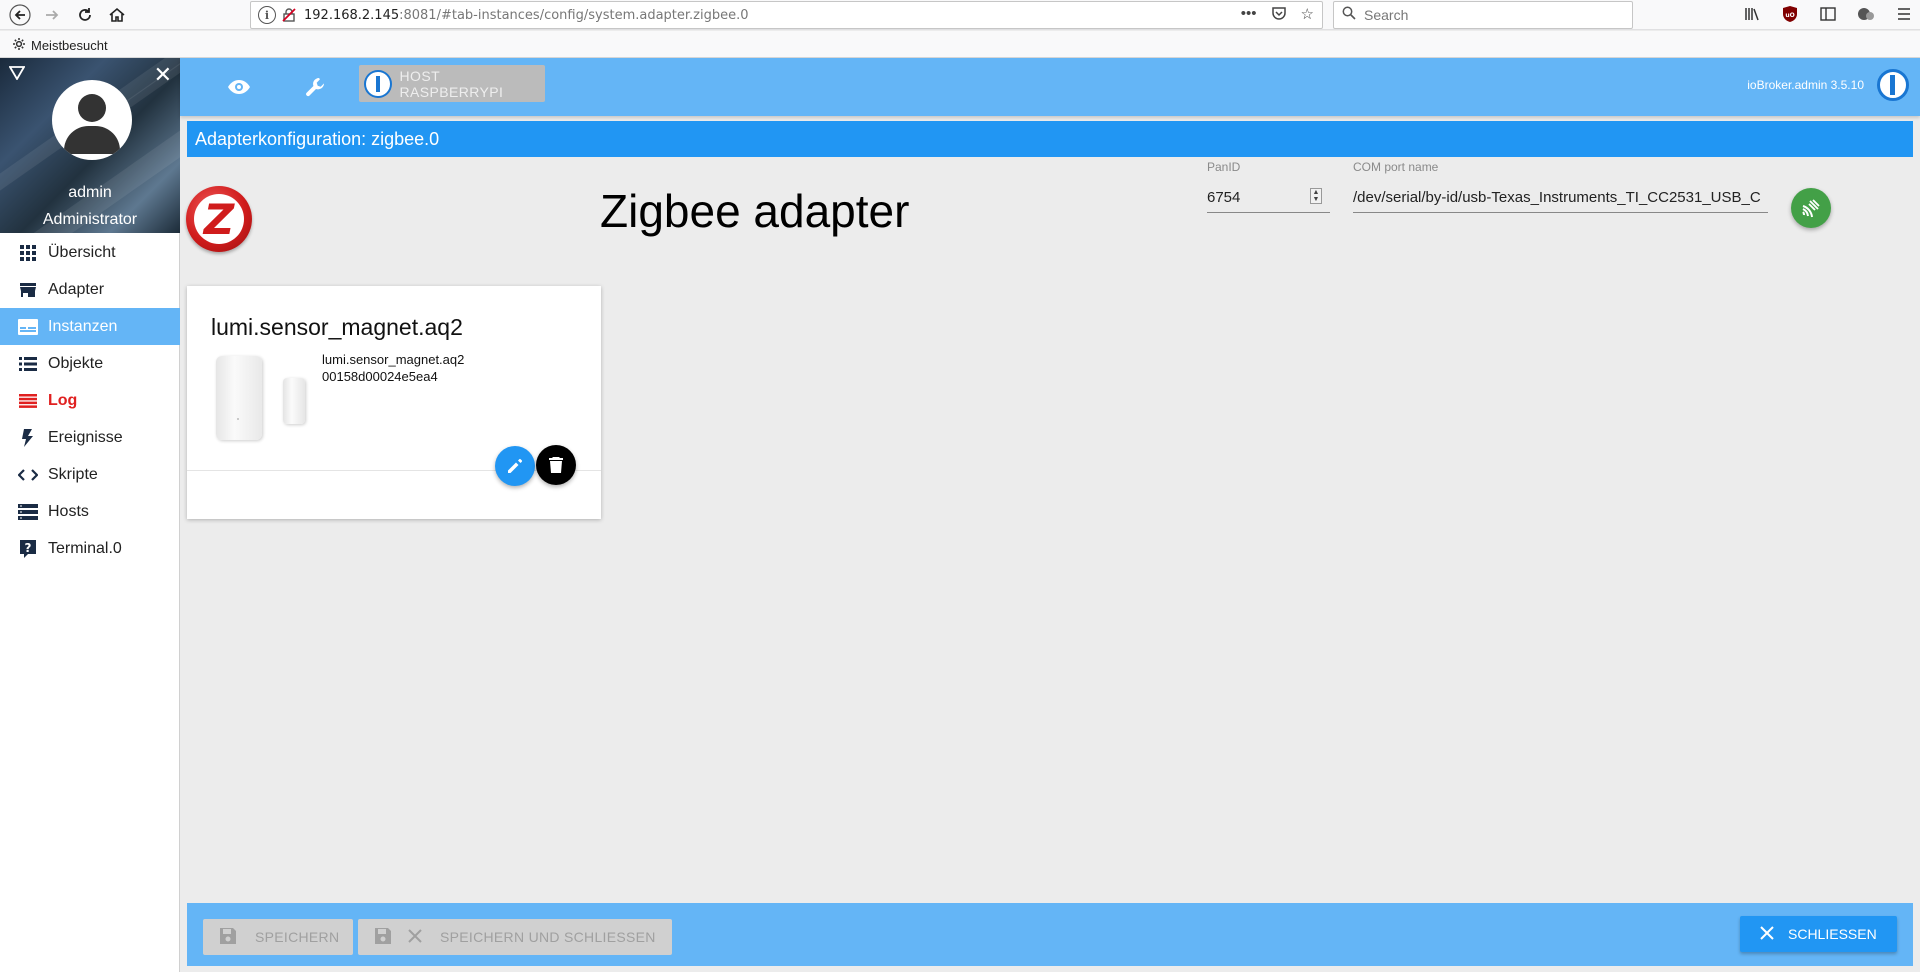 This screenshot has height=972, width=1920. I want to click on sidebar-item-skripte: Skripte, so click(90, 474).